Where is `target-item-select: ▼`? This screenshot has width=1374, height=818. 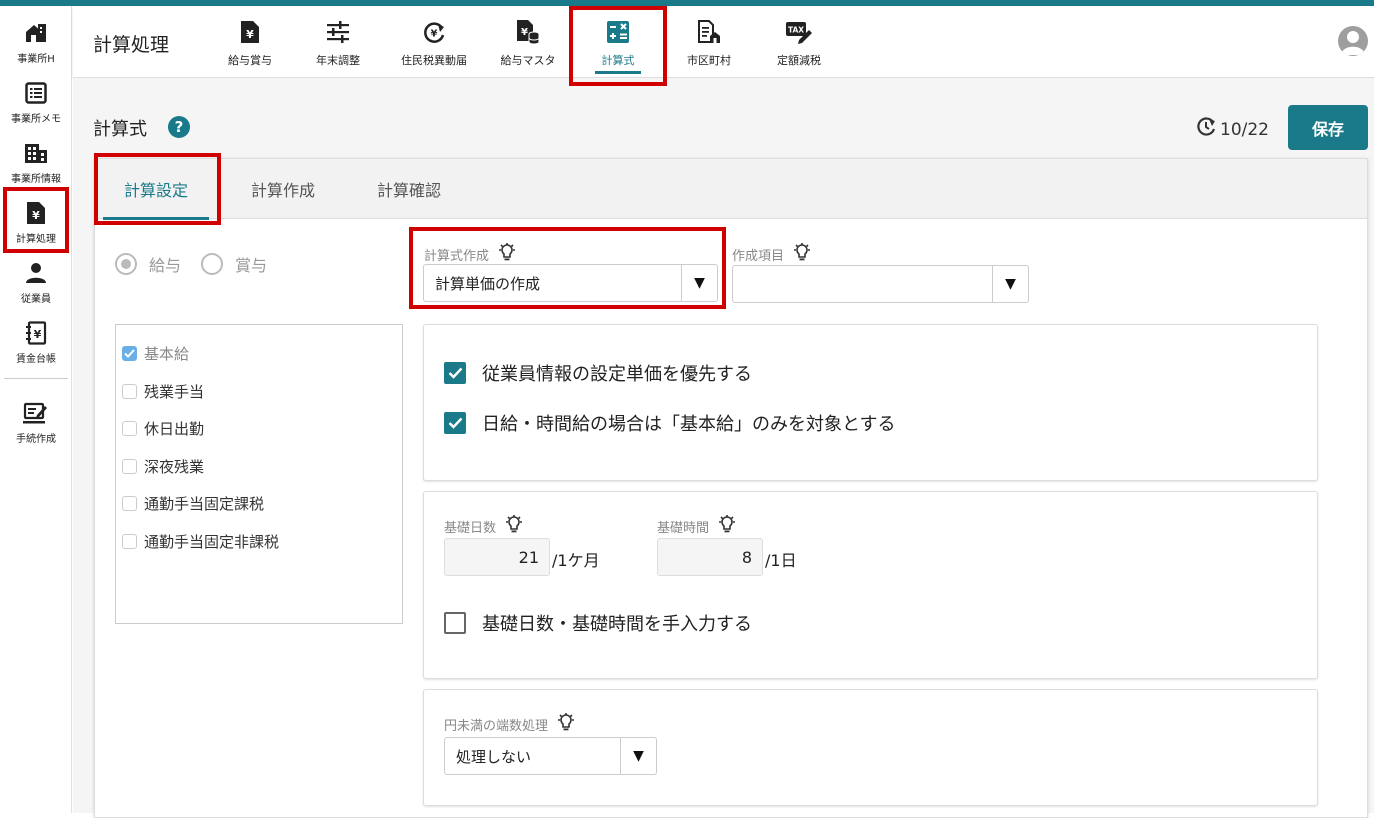 target-item-select: ▼ is located at coordinates (880, 284).